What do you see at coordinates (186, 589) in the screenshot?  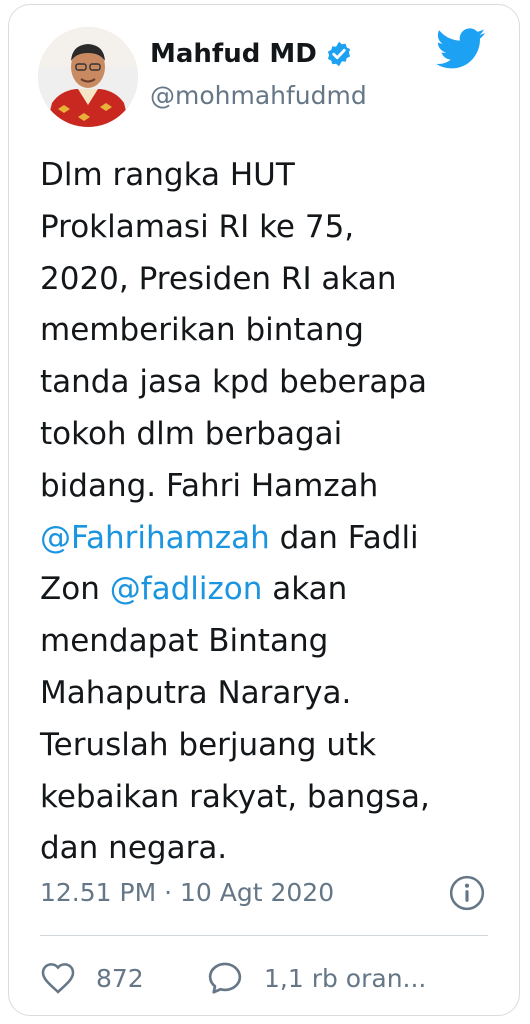 I see `mention-link: @fadlizon` at bounding box center [186, 589].